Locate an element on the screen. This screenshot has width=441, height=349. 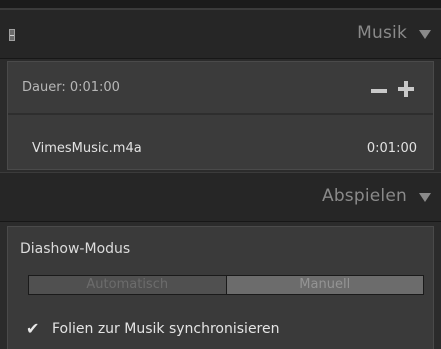
track-divider is located at coordinates (220, 114).